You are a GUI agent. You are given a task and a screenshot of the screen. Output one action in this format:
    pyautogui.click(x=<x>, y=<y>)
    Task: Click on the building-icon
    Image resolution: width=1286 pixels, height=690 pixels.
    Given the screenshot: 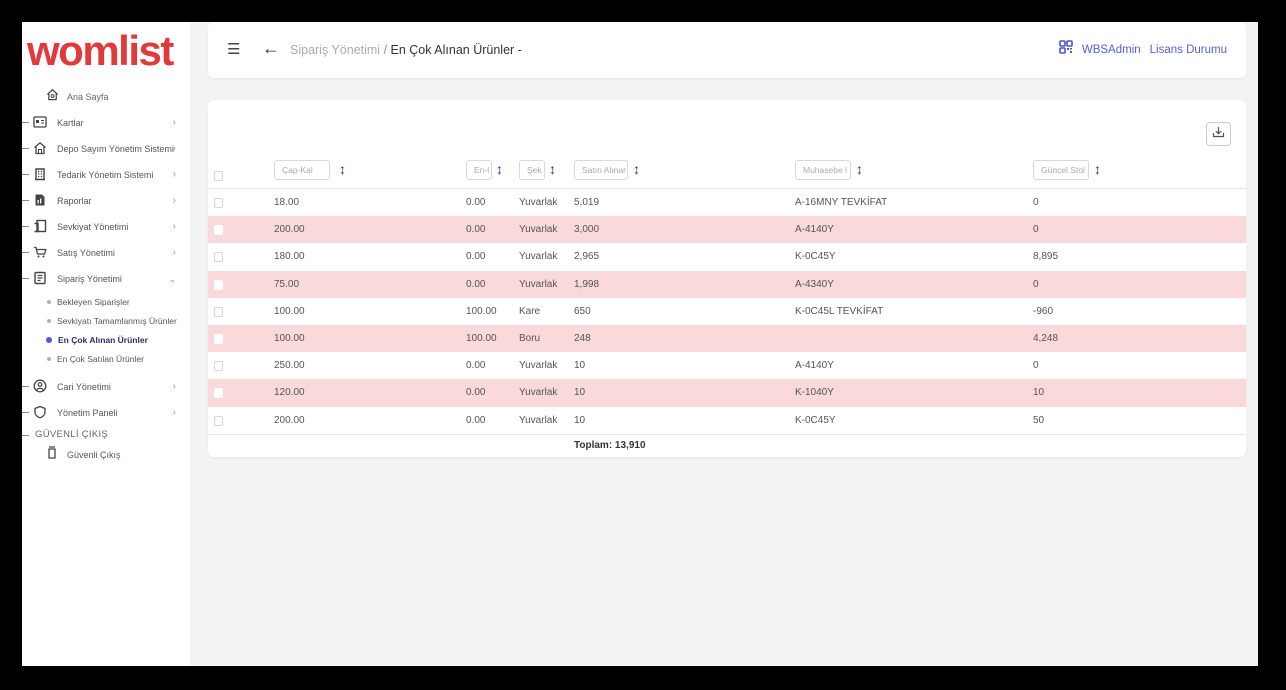 What is the action you would take?
    pyautogui.click(x=40, y=174)
    